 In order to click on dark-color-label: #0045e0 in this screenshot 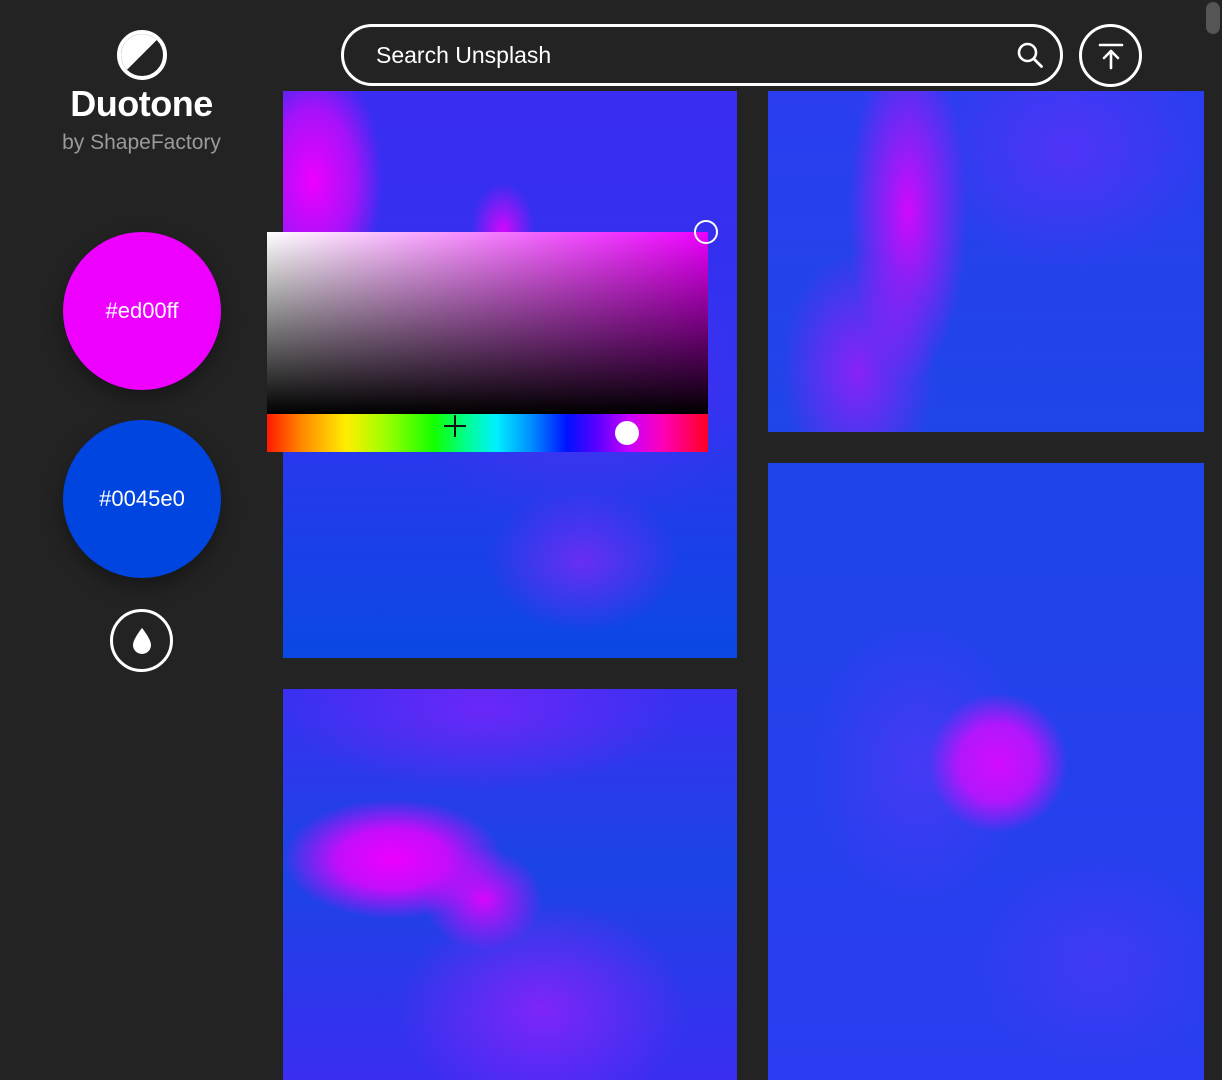, I will do `click(142, 498)`.